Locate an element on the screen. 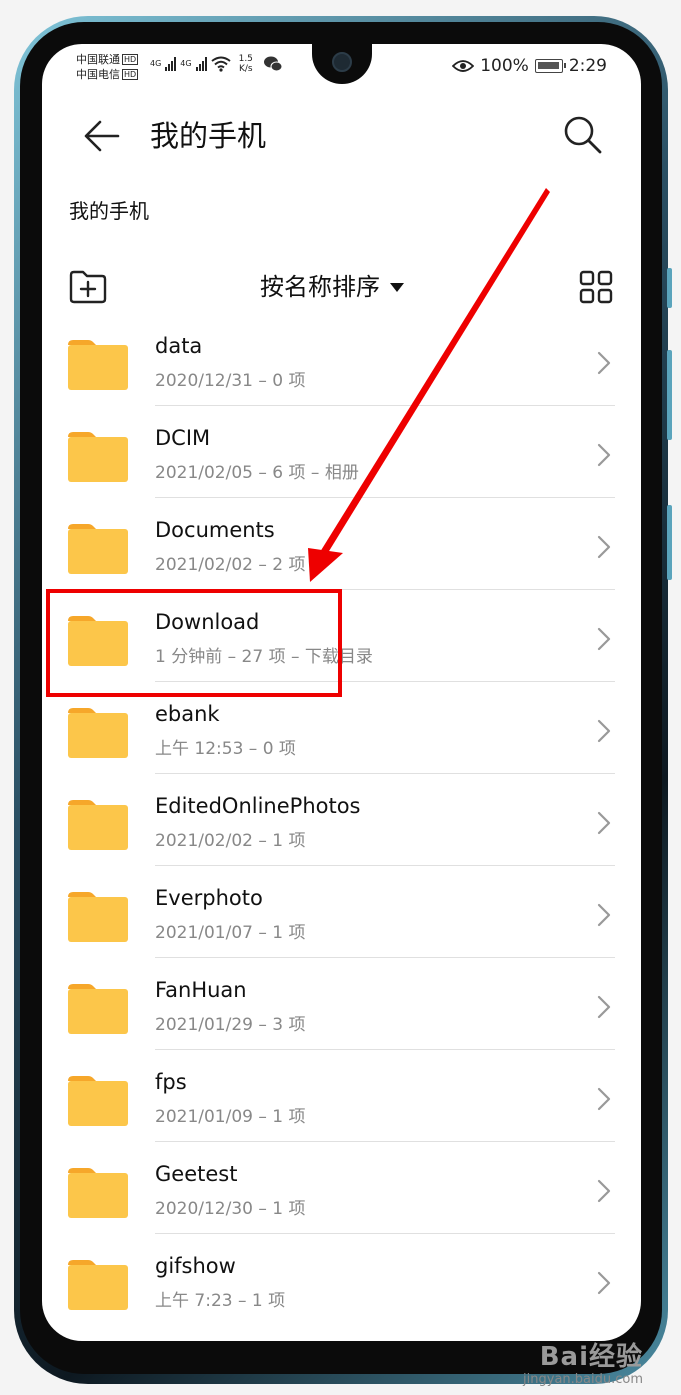 The image size is (681, 1395). file-meta: 2021/01/07 – 1 项 is located at coordinates (230, 933).